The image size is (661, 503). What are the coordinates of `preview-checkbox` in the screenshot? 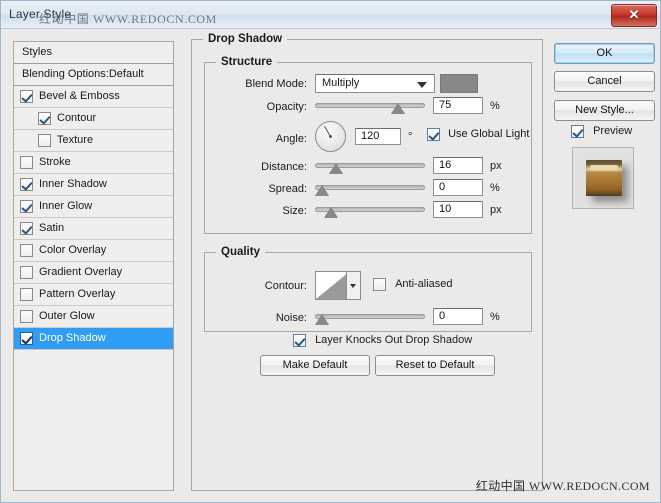 It's located at (577, 131).